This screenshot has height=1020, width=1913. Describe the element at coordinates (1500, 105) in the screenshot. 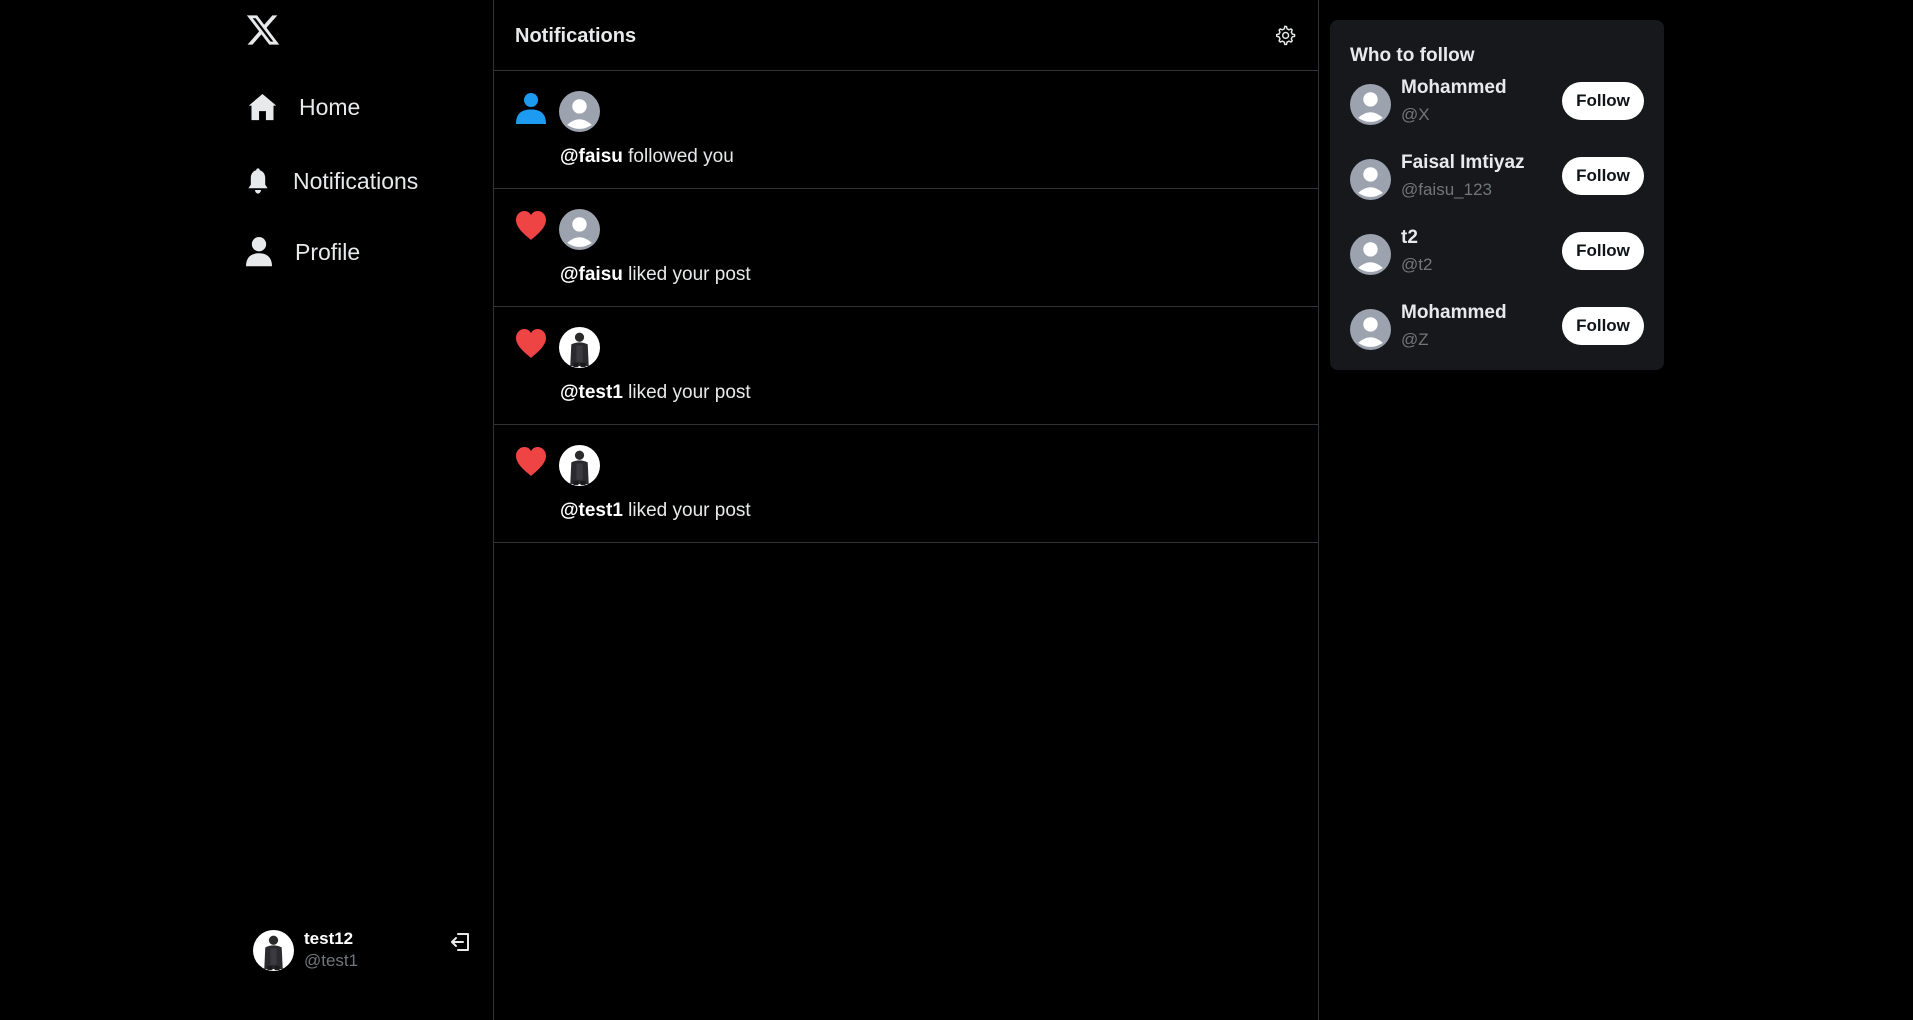

I see `suggested-user: Mohammed @X Follow` at that location.